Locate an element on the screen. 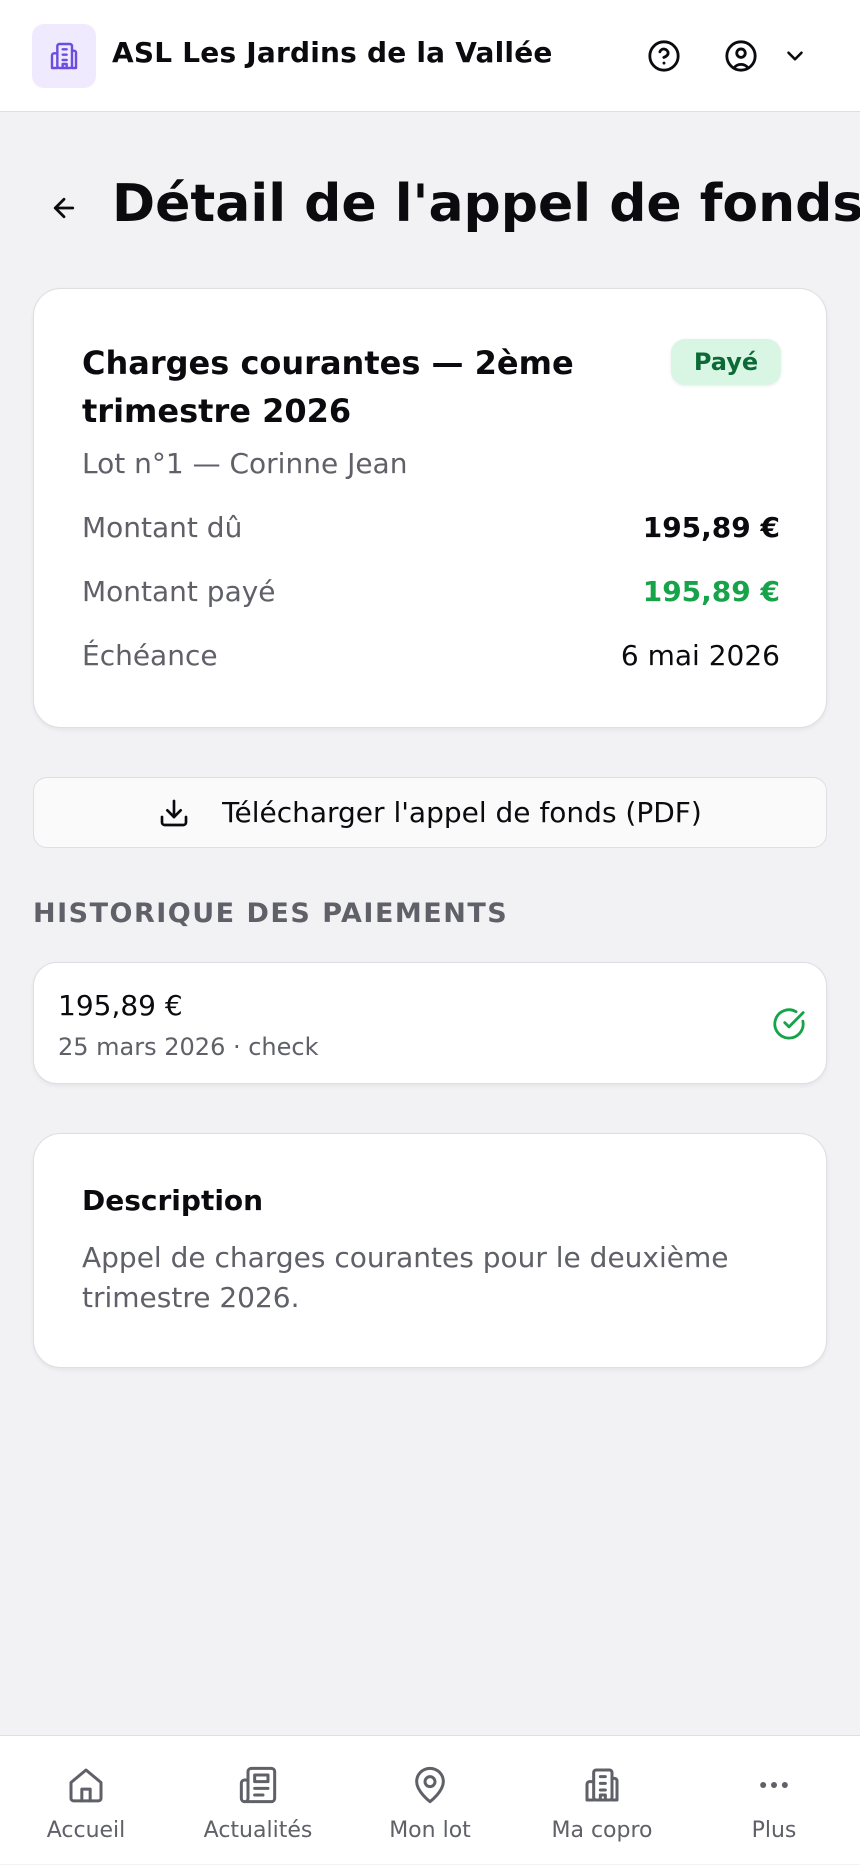 Image resolution: width=860 pixels, height=1865 pixels. nav-item-plus: Plus is located at coordinates (774, 1800).